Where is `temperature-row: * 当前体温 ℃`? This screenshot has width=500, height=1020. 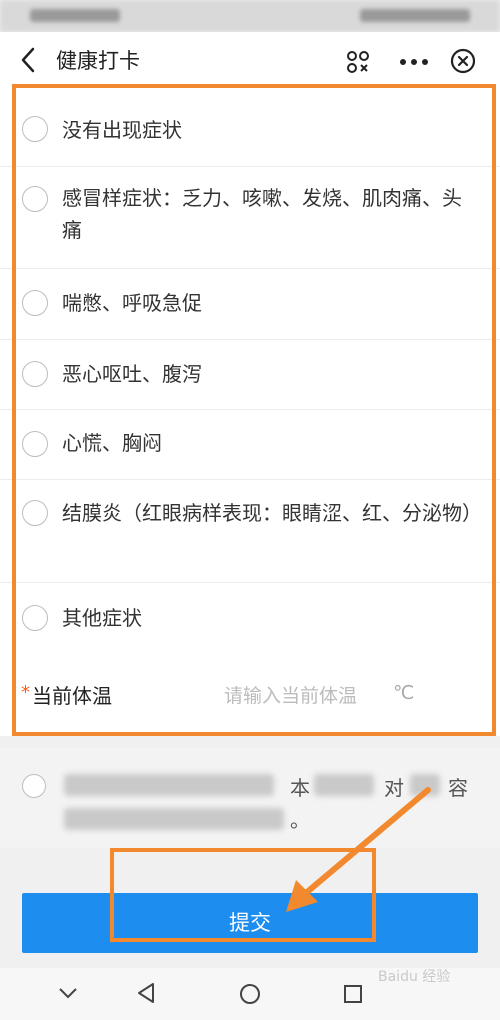
temperature-row: * 当前体温 ℃ is located at coordinates (250, 698).